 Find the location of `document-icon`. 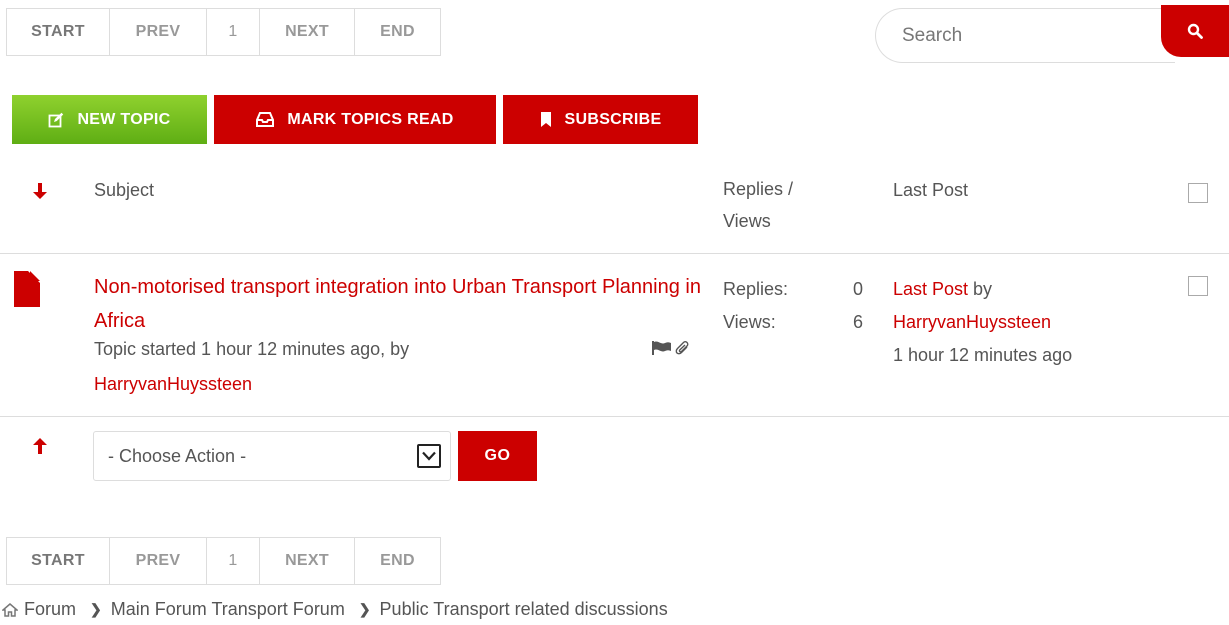

document-icon is located at coordinates (27, 289).